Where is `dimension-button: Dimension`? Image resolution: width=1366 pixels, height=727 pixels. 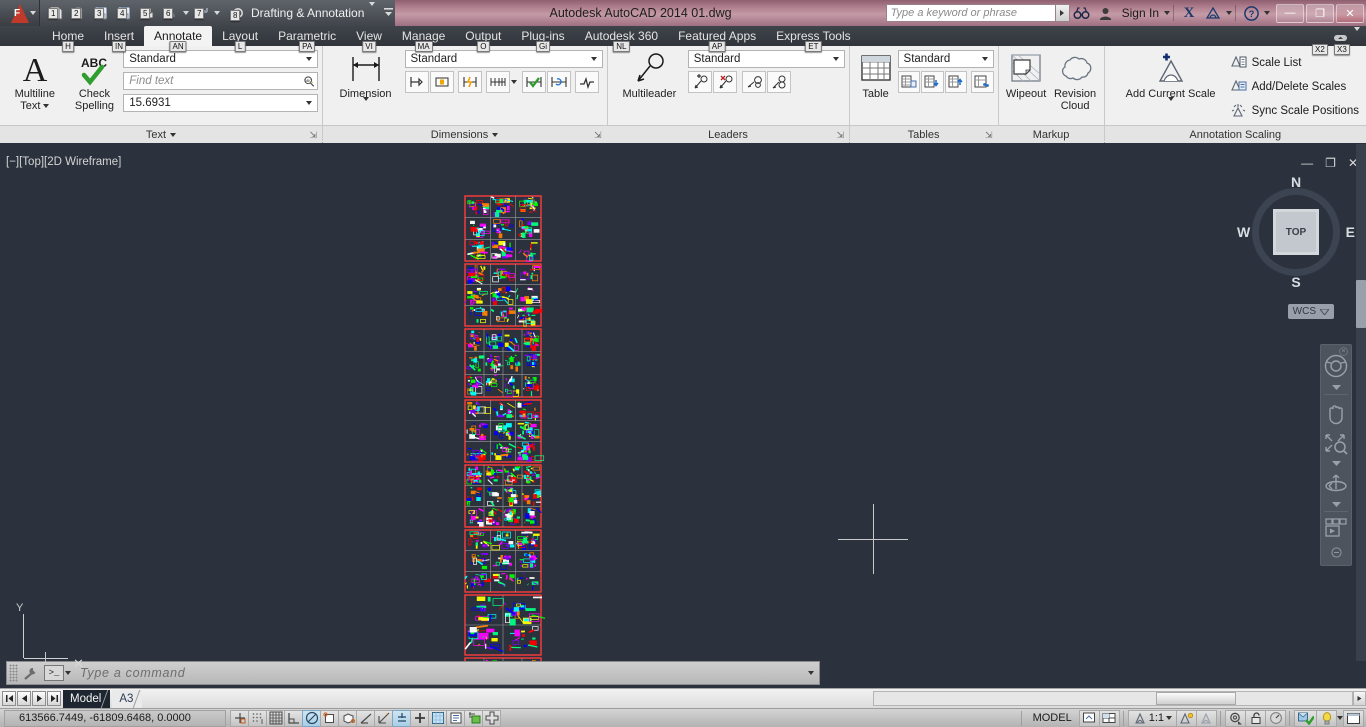
dimension-button: Dimension is located at coordinates (366, 81).